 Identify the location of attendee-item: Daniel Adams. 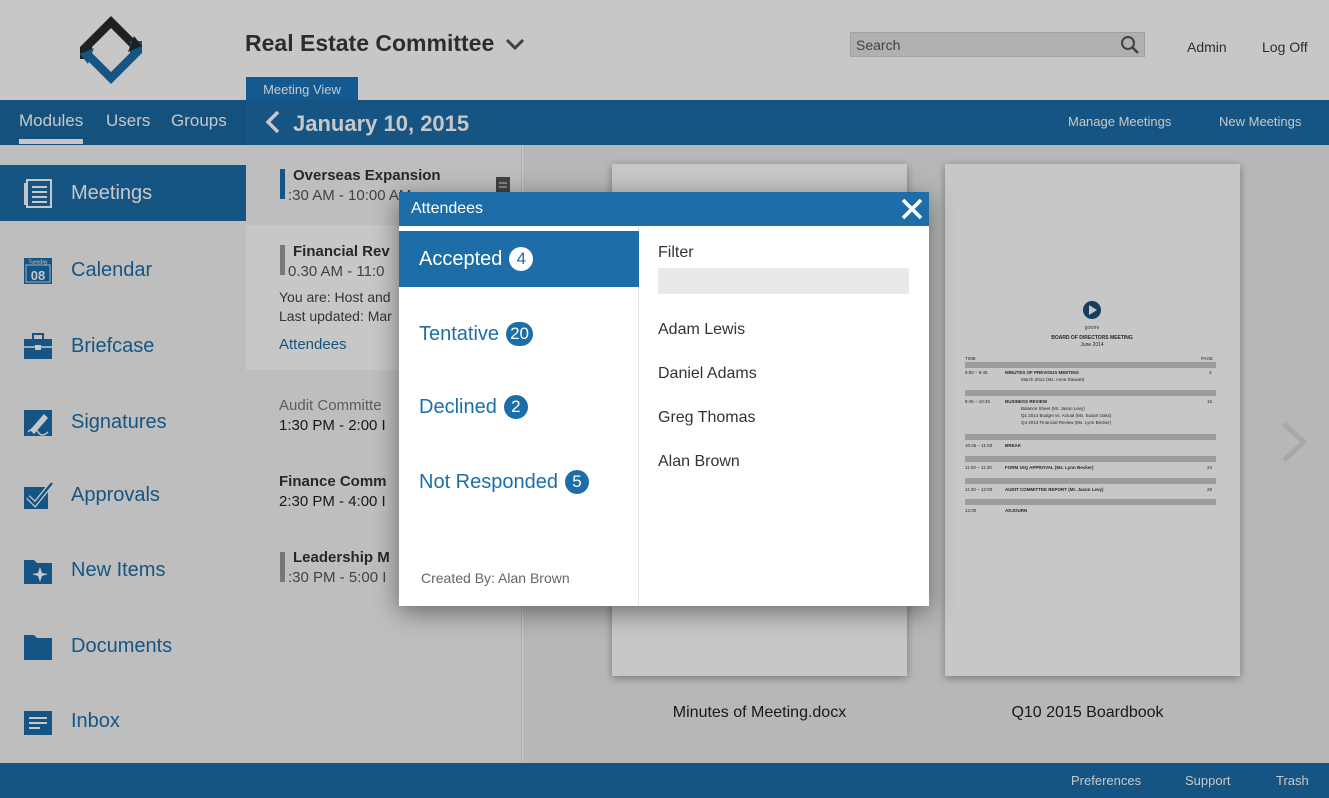
(707, 374).